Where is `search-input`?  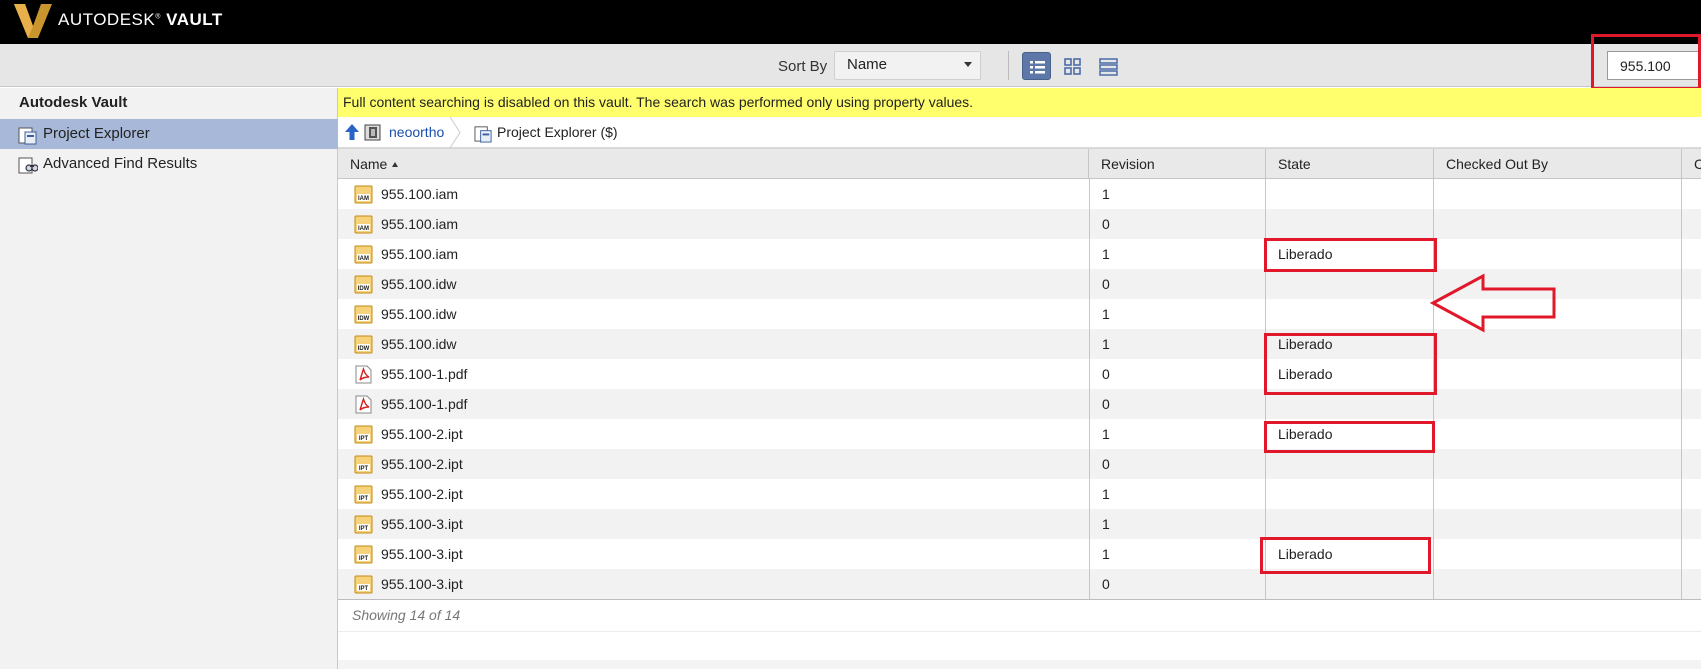
search-input is located at coordinates (1654, 65).